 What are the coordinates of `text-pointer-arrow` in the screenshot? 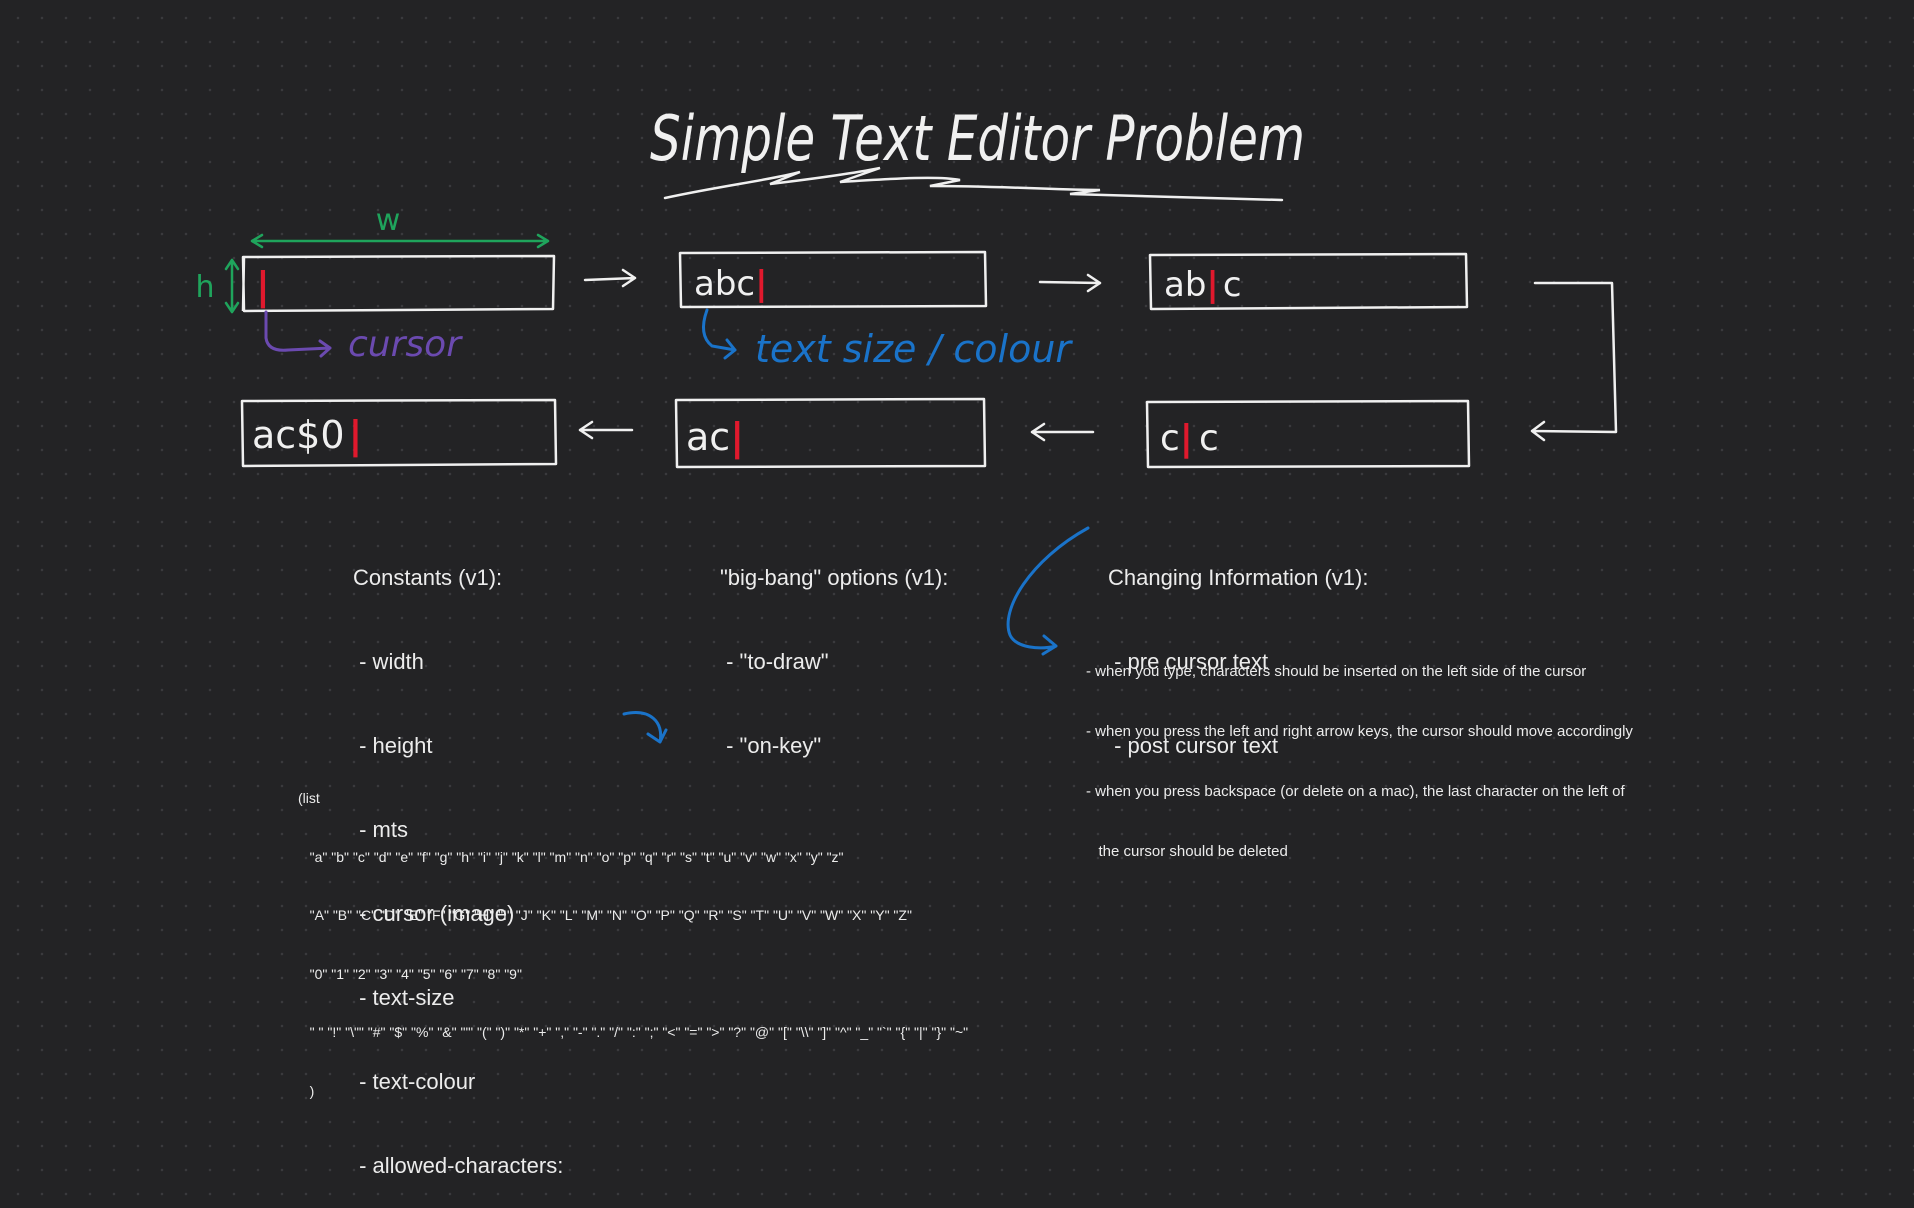 It's located at (719, 334).